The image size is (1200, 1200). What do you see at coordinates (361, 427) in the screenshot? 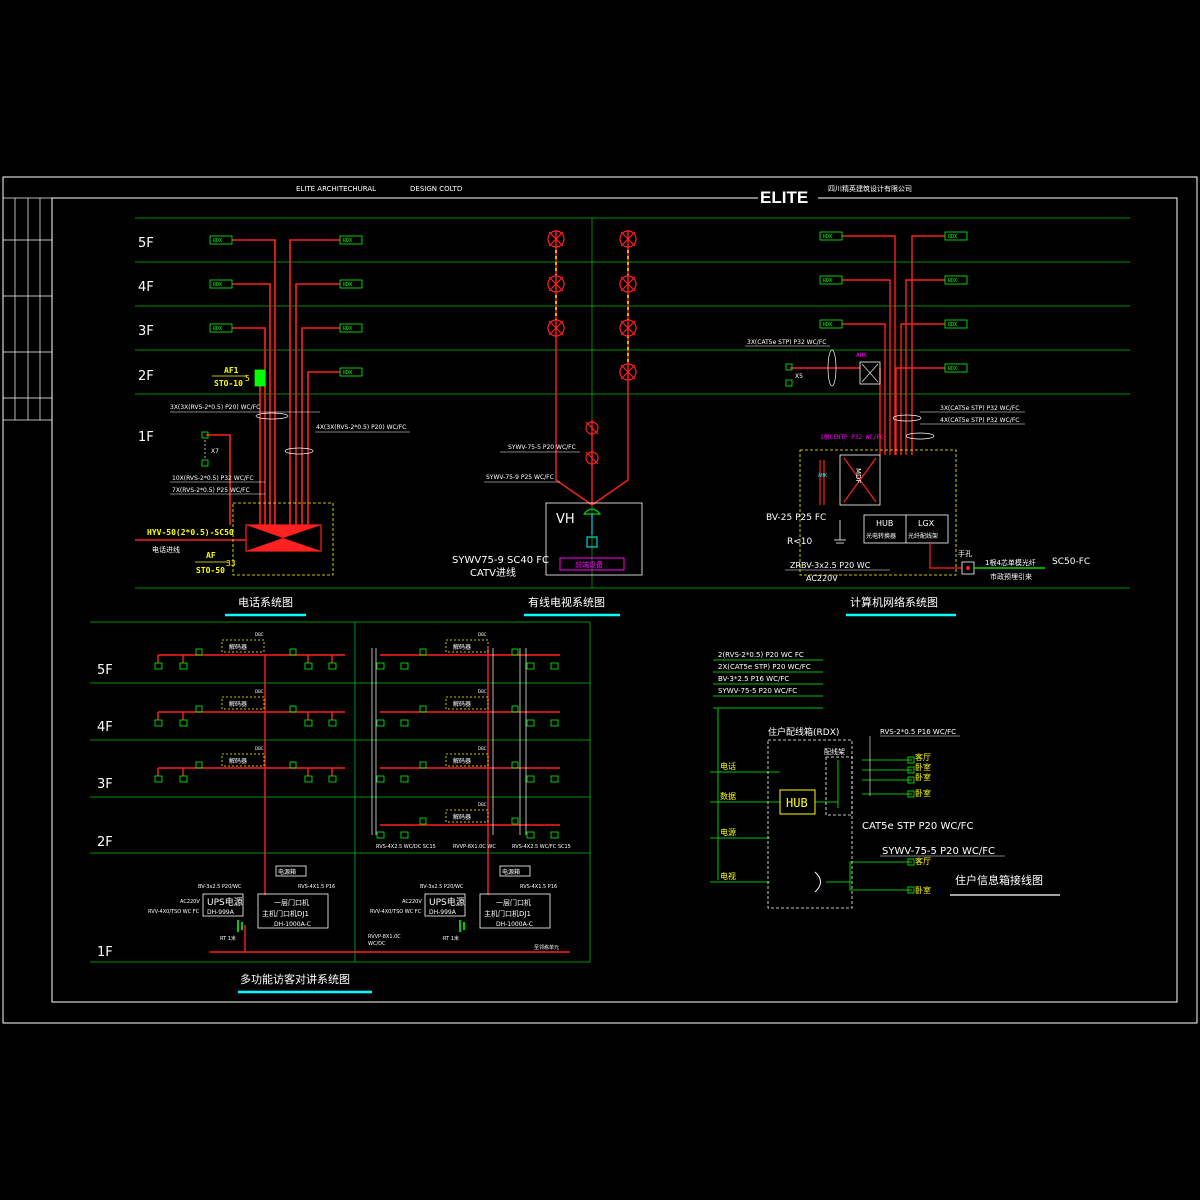
I see `cable-4x-label: 4X(3X(RVS-2*0.5) P20) WC/FC` at bounding box center [361, 427].